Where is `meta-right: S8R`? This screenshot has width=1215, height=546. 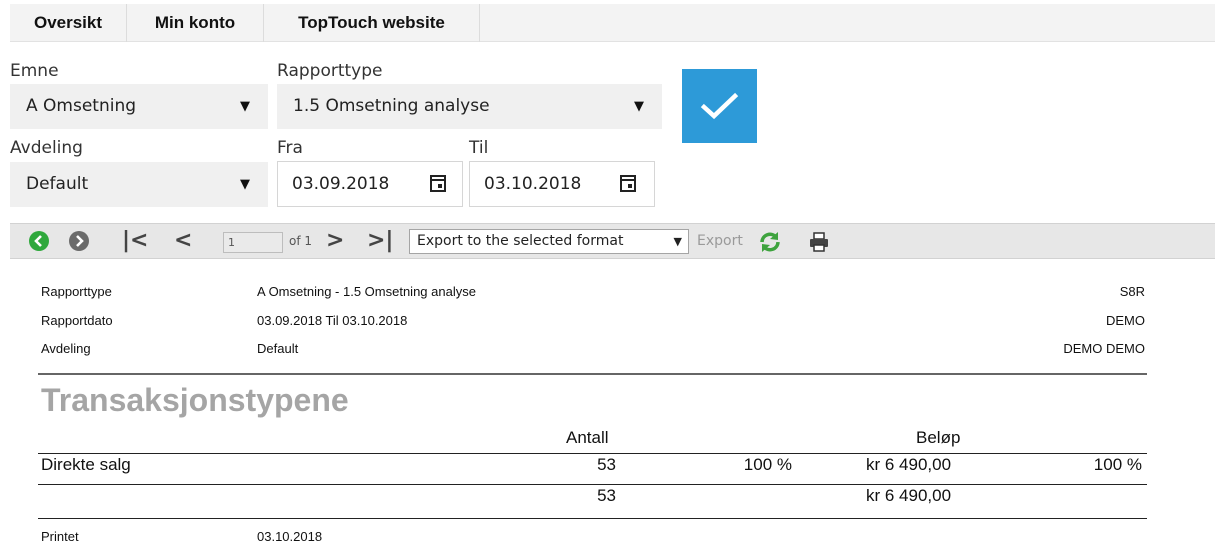 meta-right: S8R is located at coordinates (1132, 291).